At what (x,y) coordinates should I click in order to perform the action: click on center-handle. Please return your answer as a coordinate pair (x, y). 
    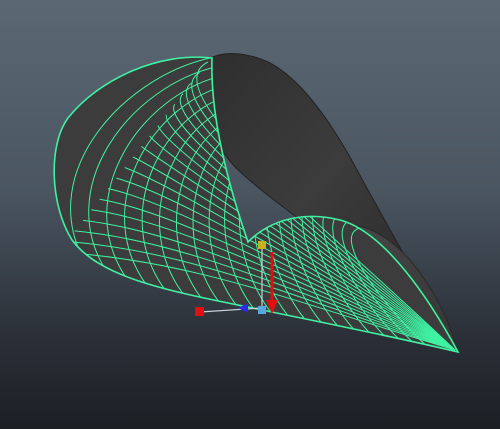
    Looking at the image, I should click on (262, 310).